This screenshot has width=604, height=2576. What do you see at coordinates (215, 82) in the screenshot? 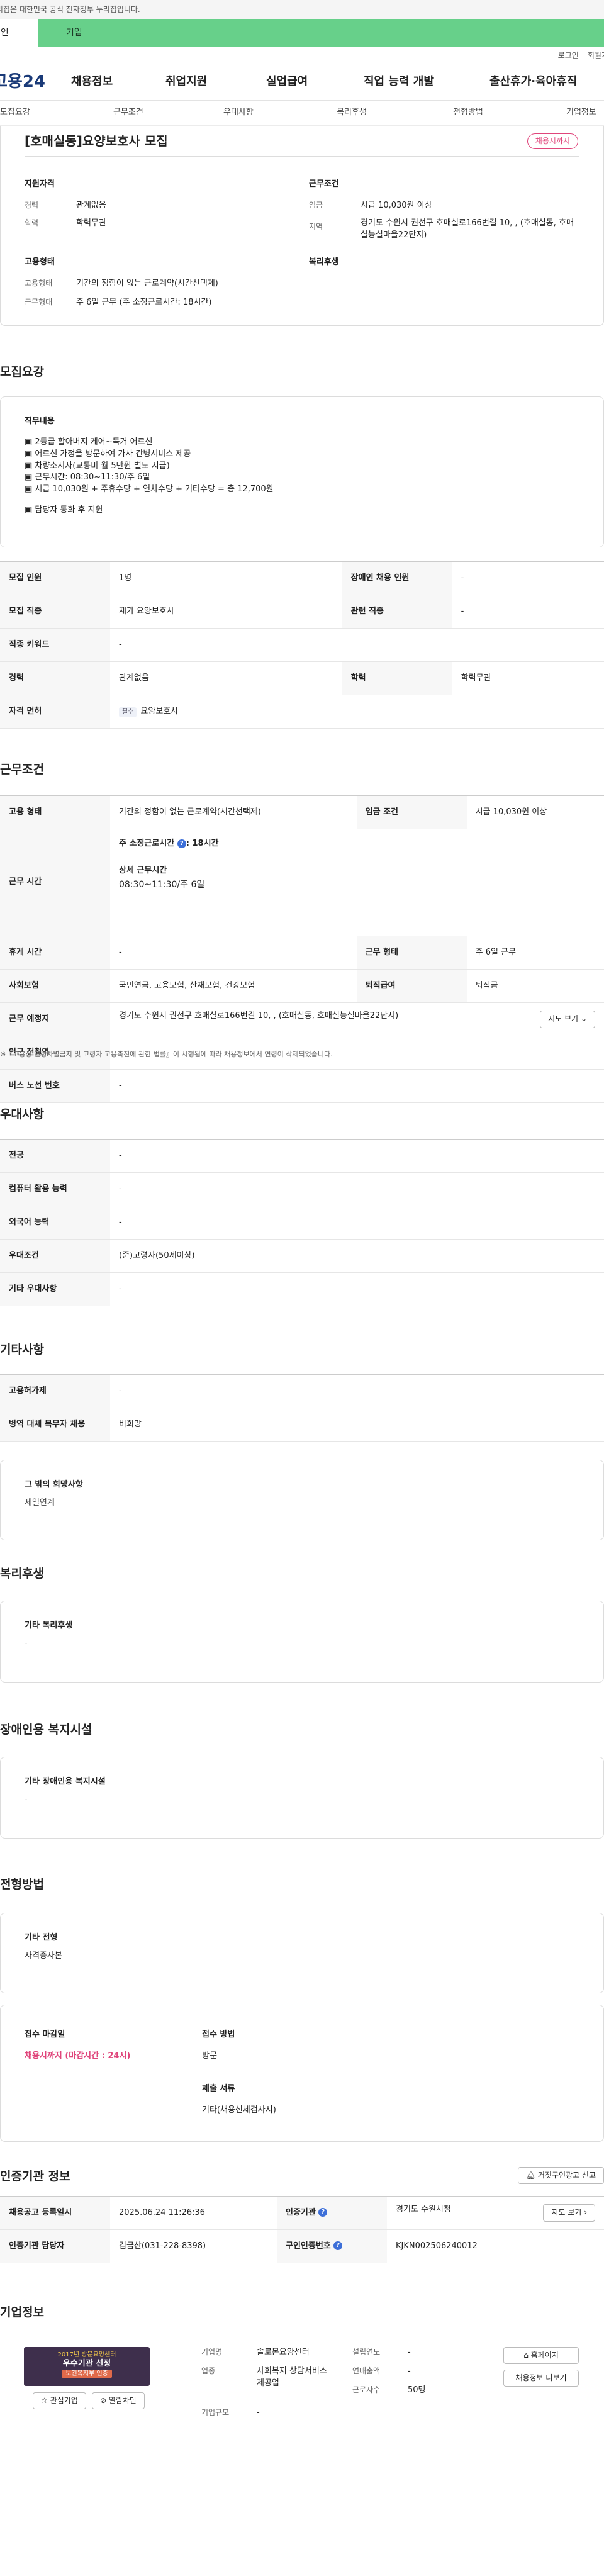
I see `gnb-item-employment: 취업지원` at bounding box center [215, 82].